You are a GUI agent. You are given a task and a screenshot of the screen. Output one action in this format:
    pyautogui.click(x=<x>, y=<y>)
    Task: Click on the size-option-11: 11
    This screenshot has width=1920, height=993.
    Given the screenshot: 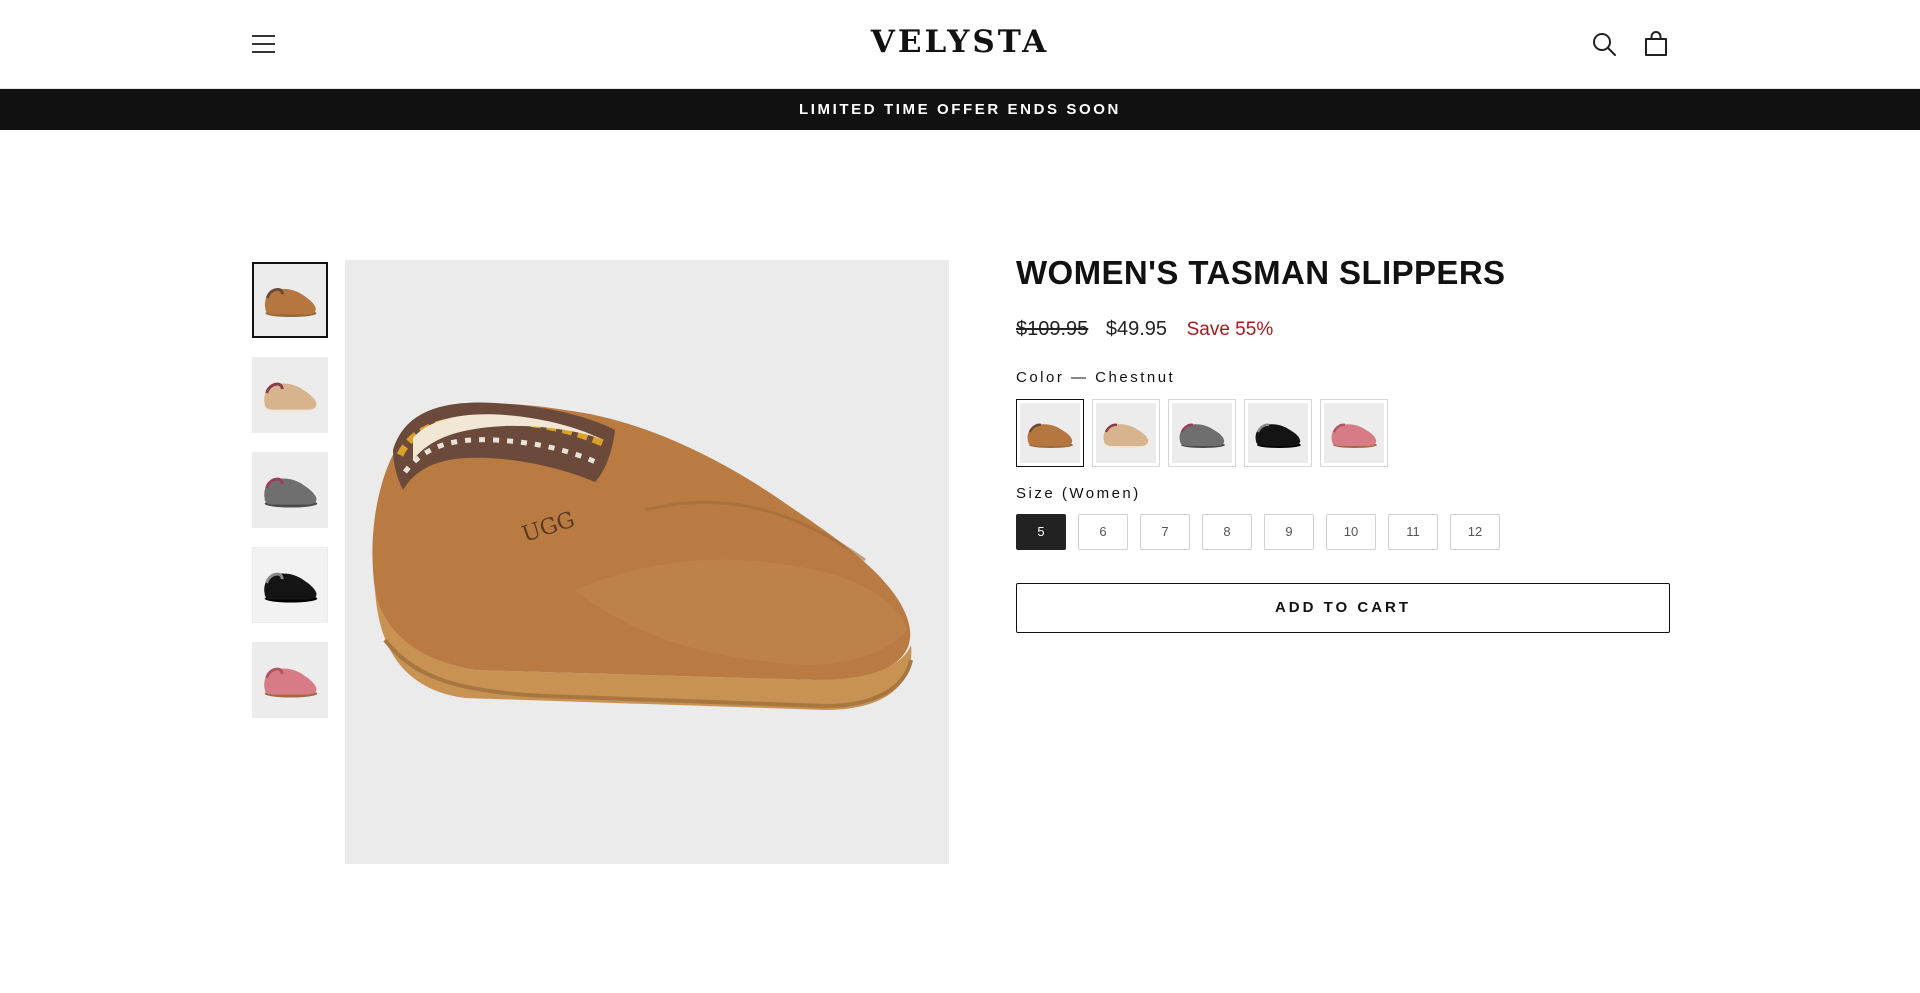 What is the action you would take?
    pyautogui.click(x=1413, y=532)
    